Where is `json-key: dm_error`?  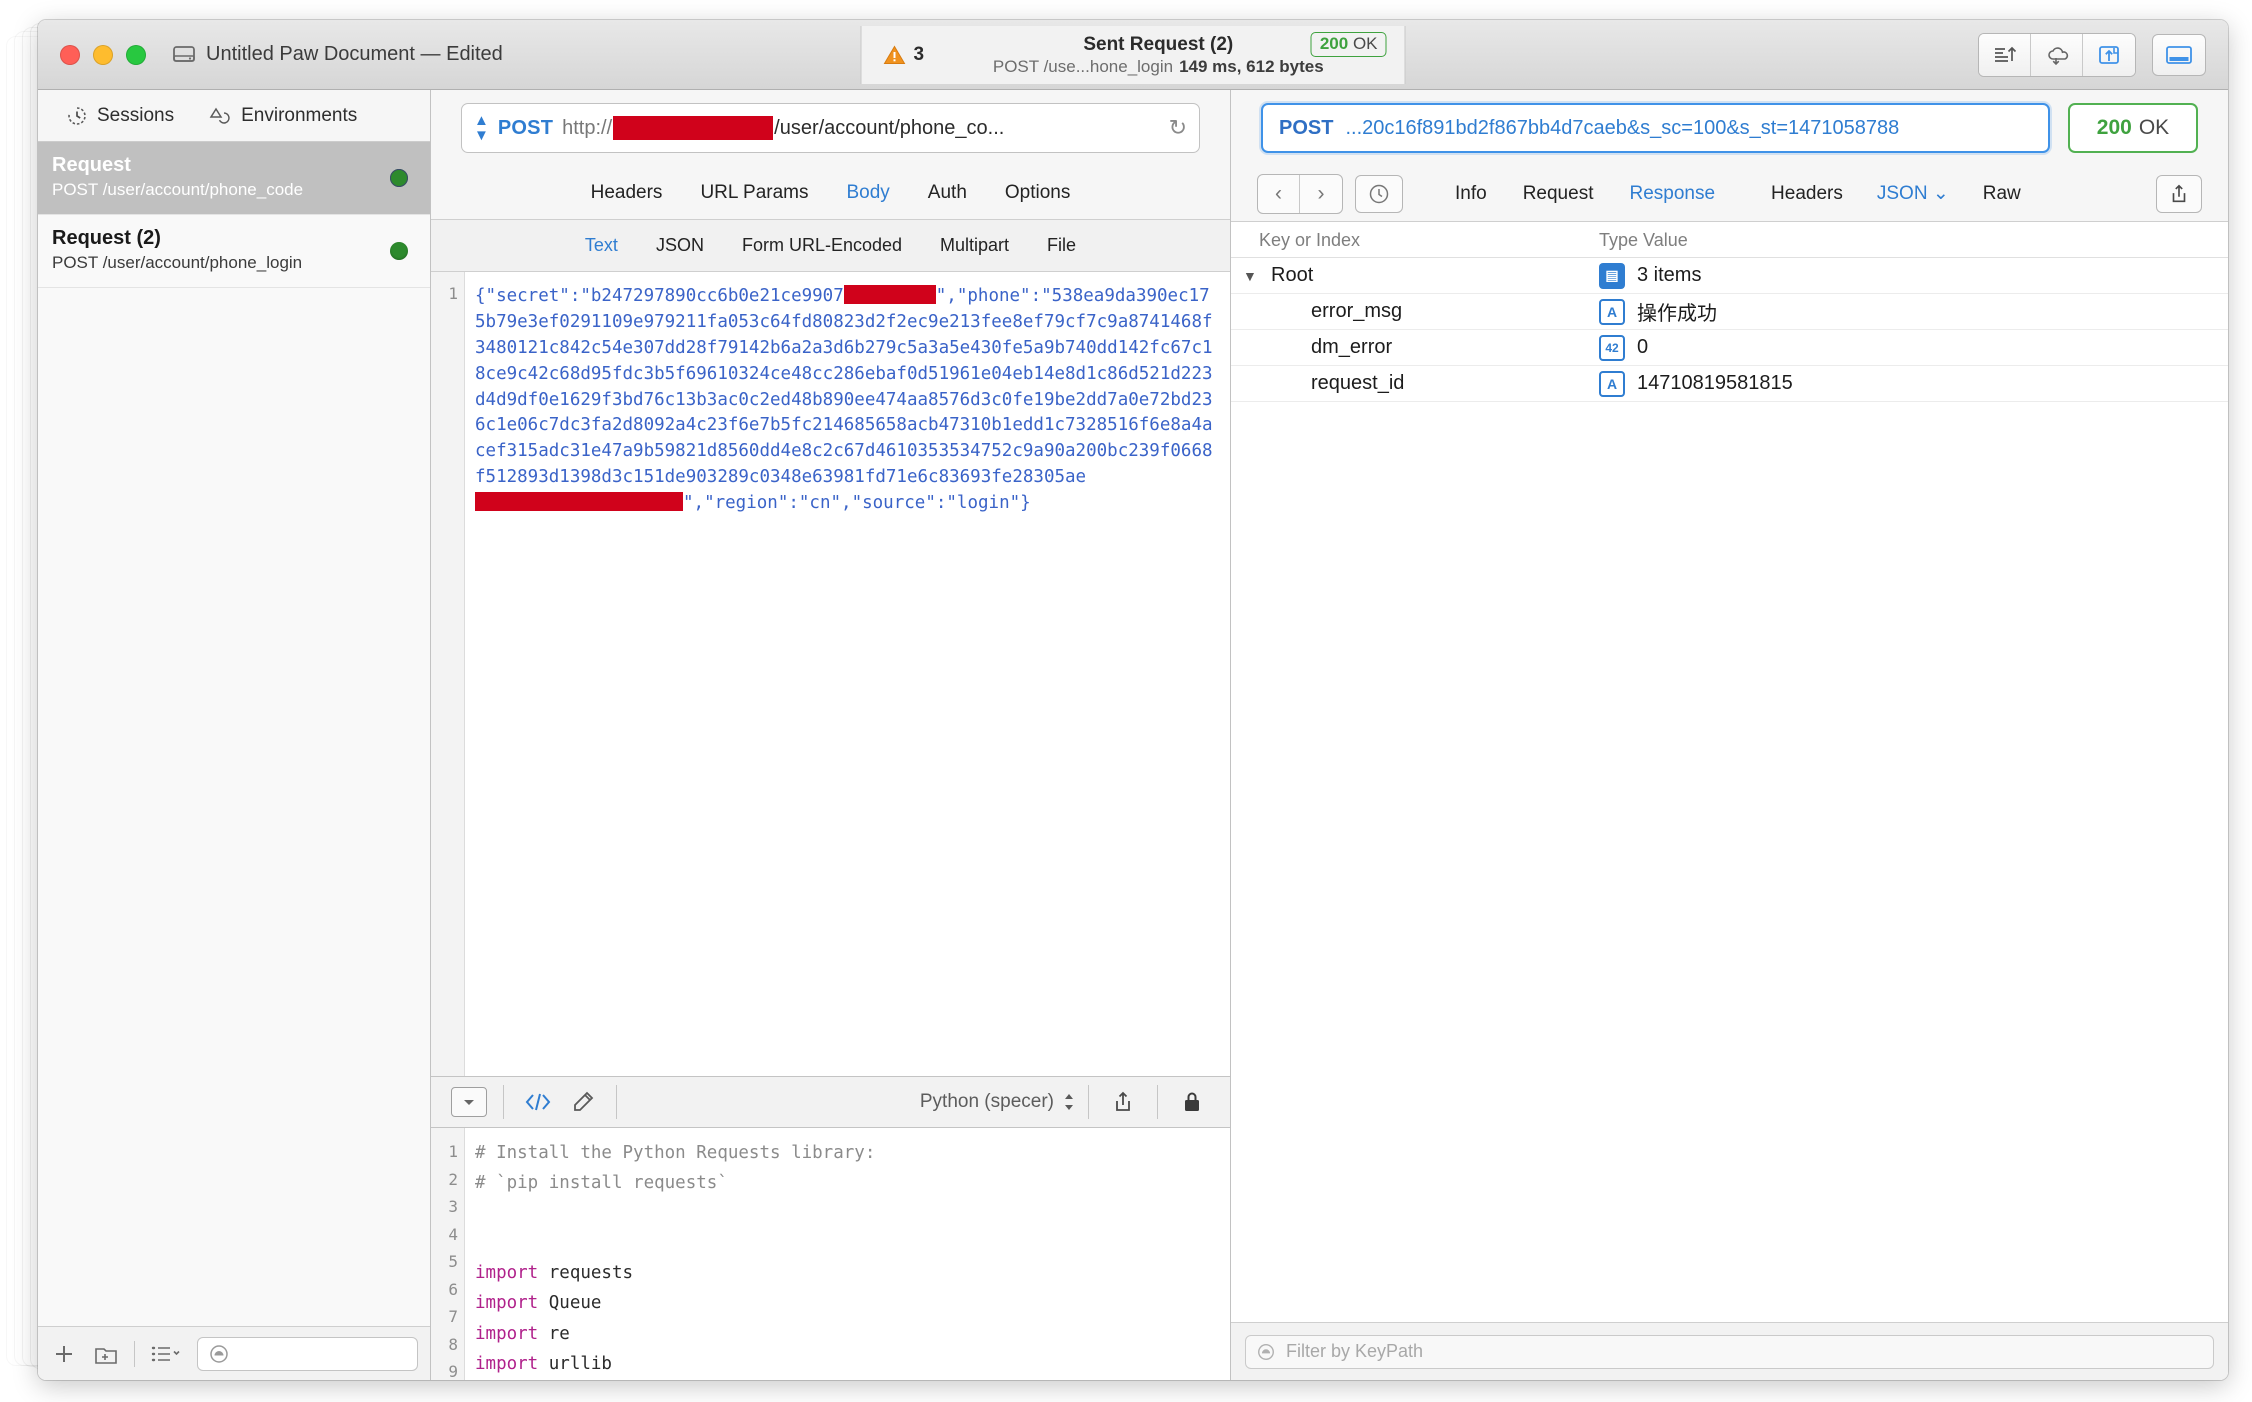
json-key: dm_error is located at coordinates (1352, 347).